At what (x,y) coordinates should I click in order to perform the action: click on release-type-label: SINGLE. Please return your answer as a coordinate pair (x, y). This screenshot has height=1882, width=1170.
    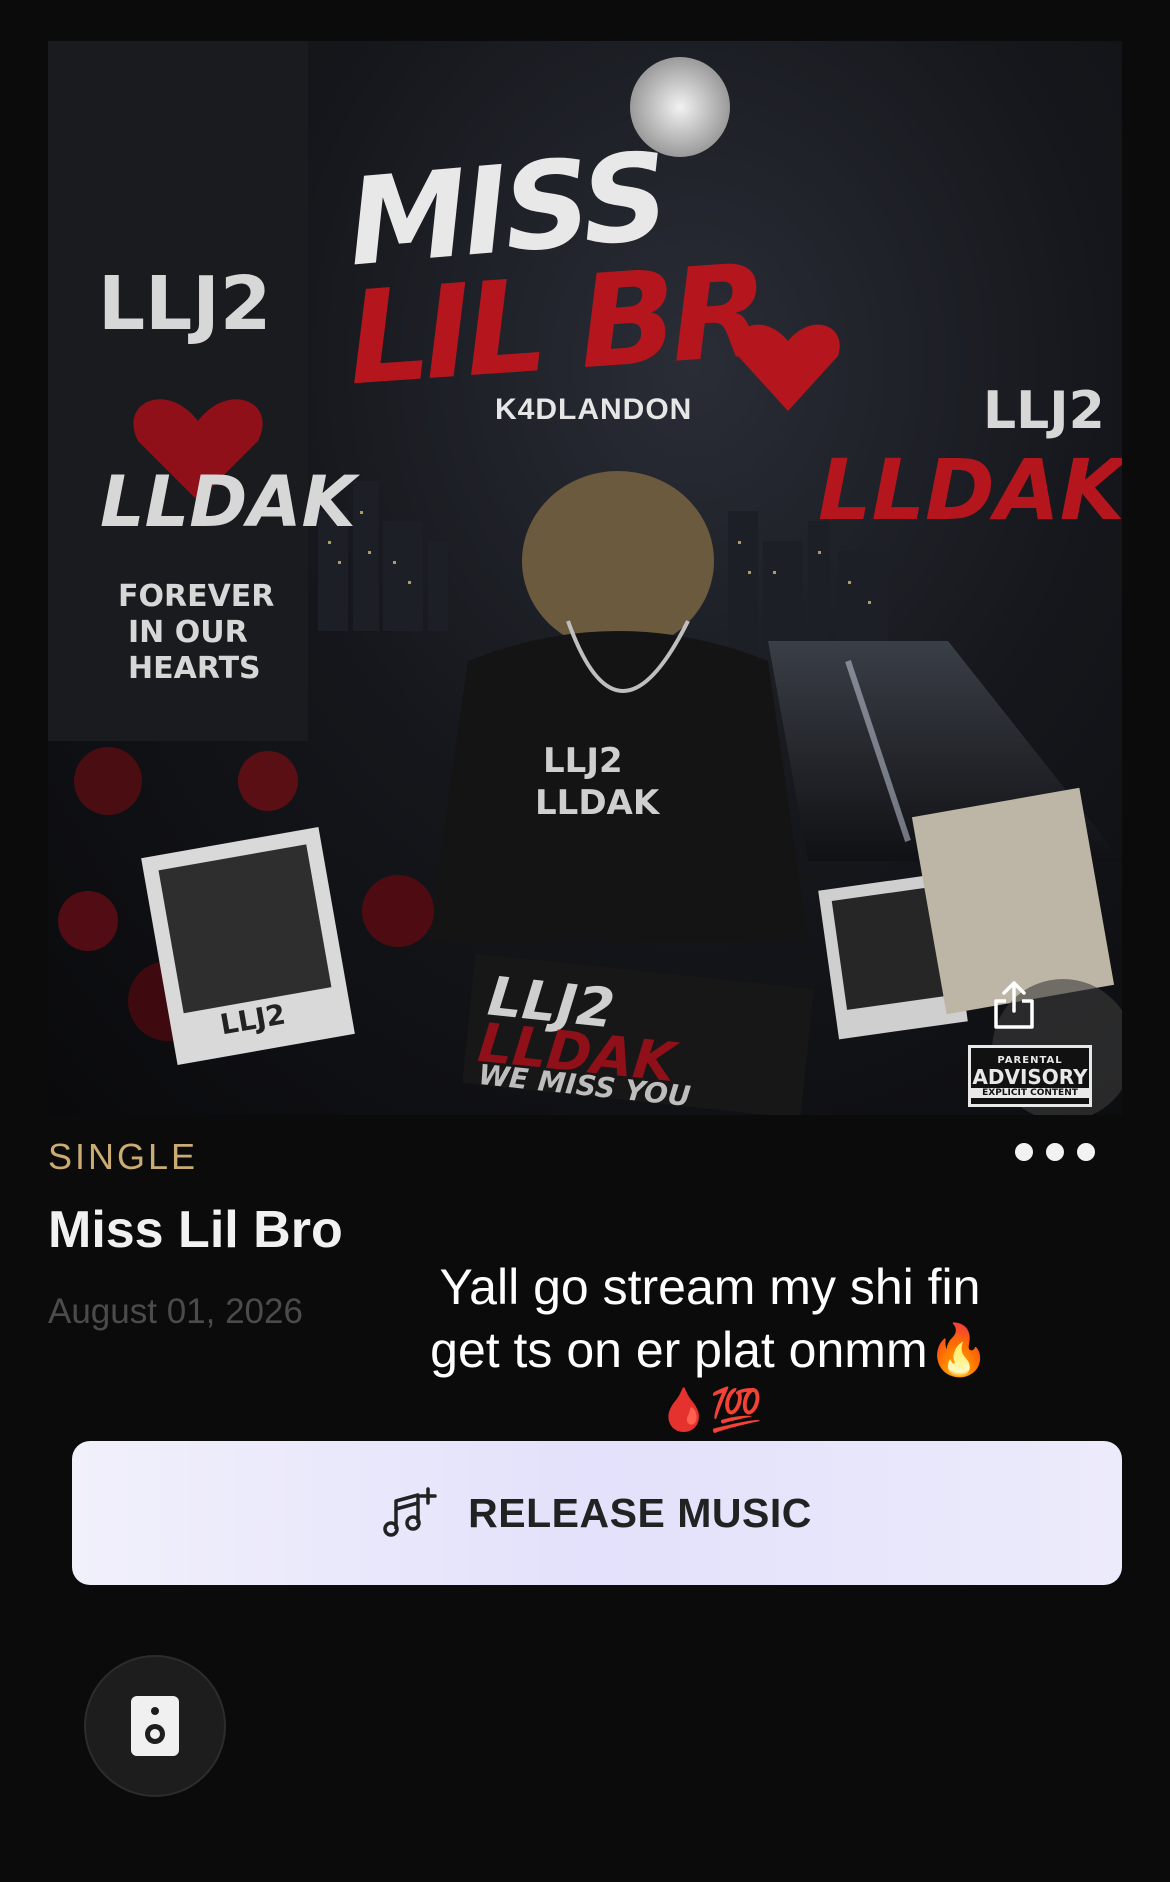
    Looking at the image, I should click on (123, 1156).